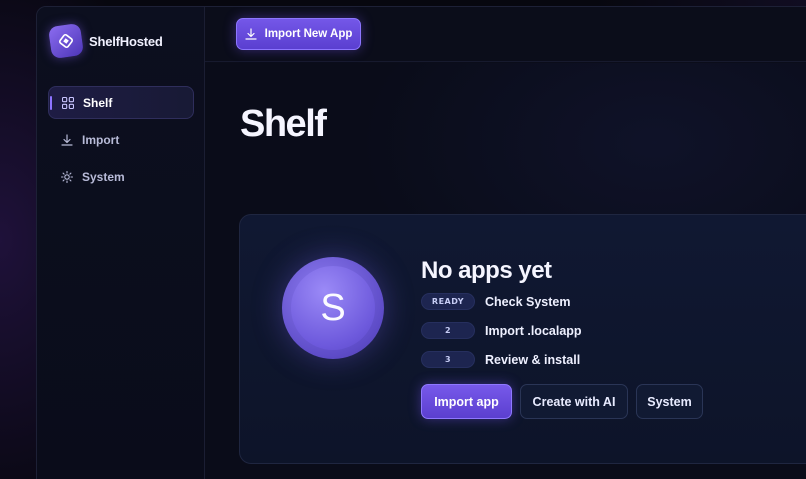  I want to click on step-item: 3 Review & install, so click(501, 359).